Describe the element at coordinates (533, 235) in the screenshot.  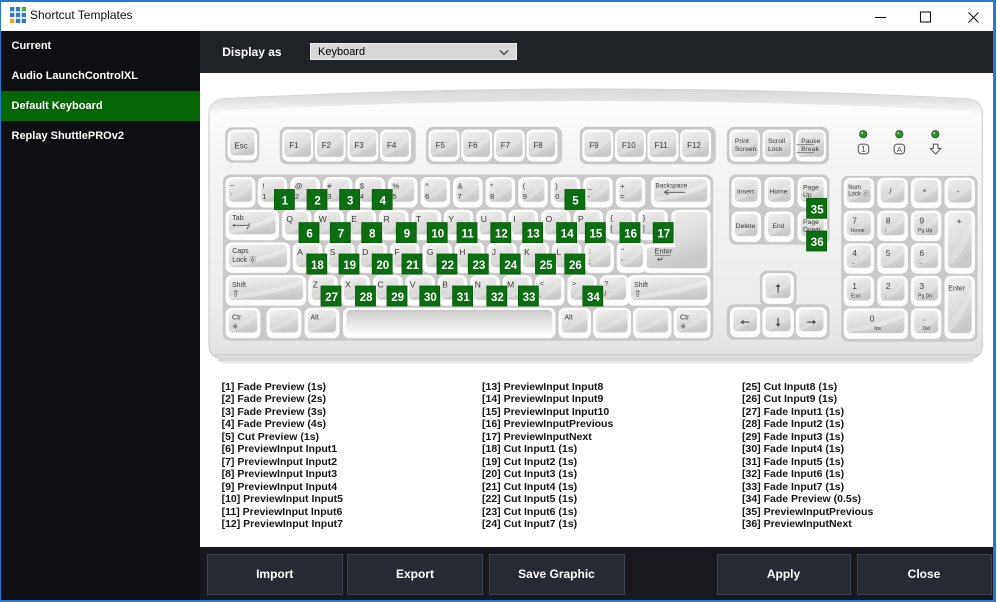
I see `svg-text: 13` at that location.